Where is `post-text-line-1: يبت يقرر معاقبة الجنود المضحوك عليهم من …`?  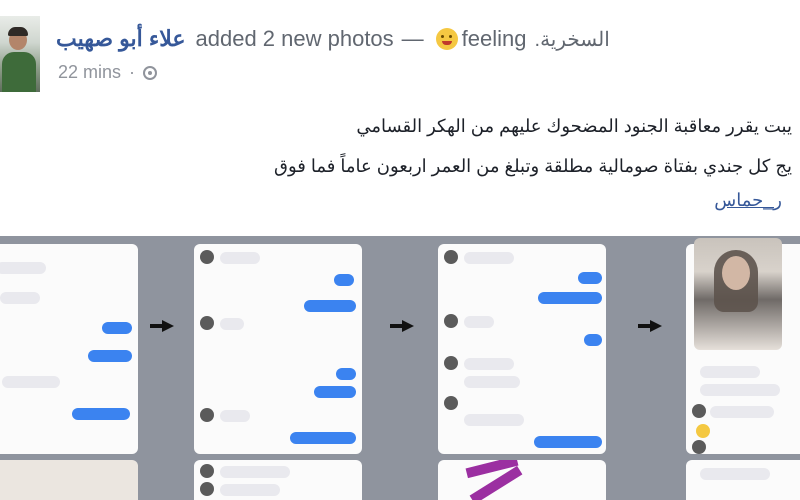 post-text-line-1: يبت يقرر معاقبة الجنود المضحوك عليهم من … is located at coordinates (574, 126).